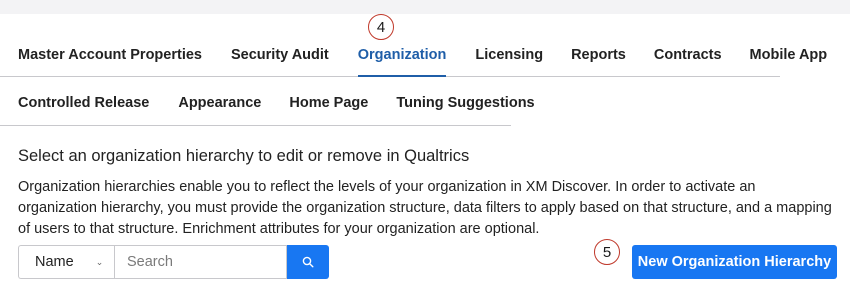  I want to click on search-input, so click(200, 262).